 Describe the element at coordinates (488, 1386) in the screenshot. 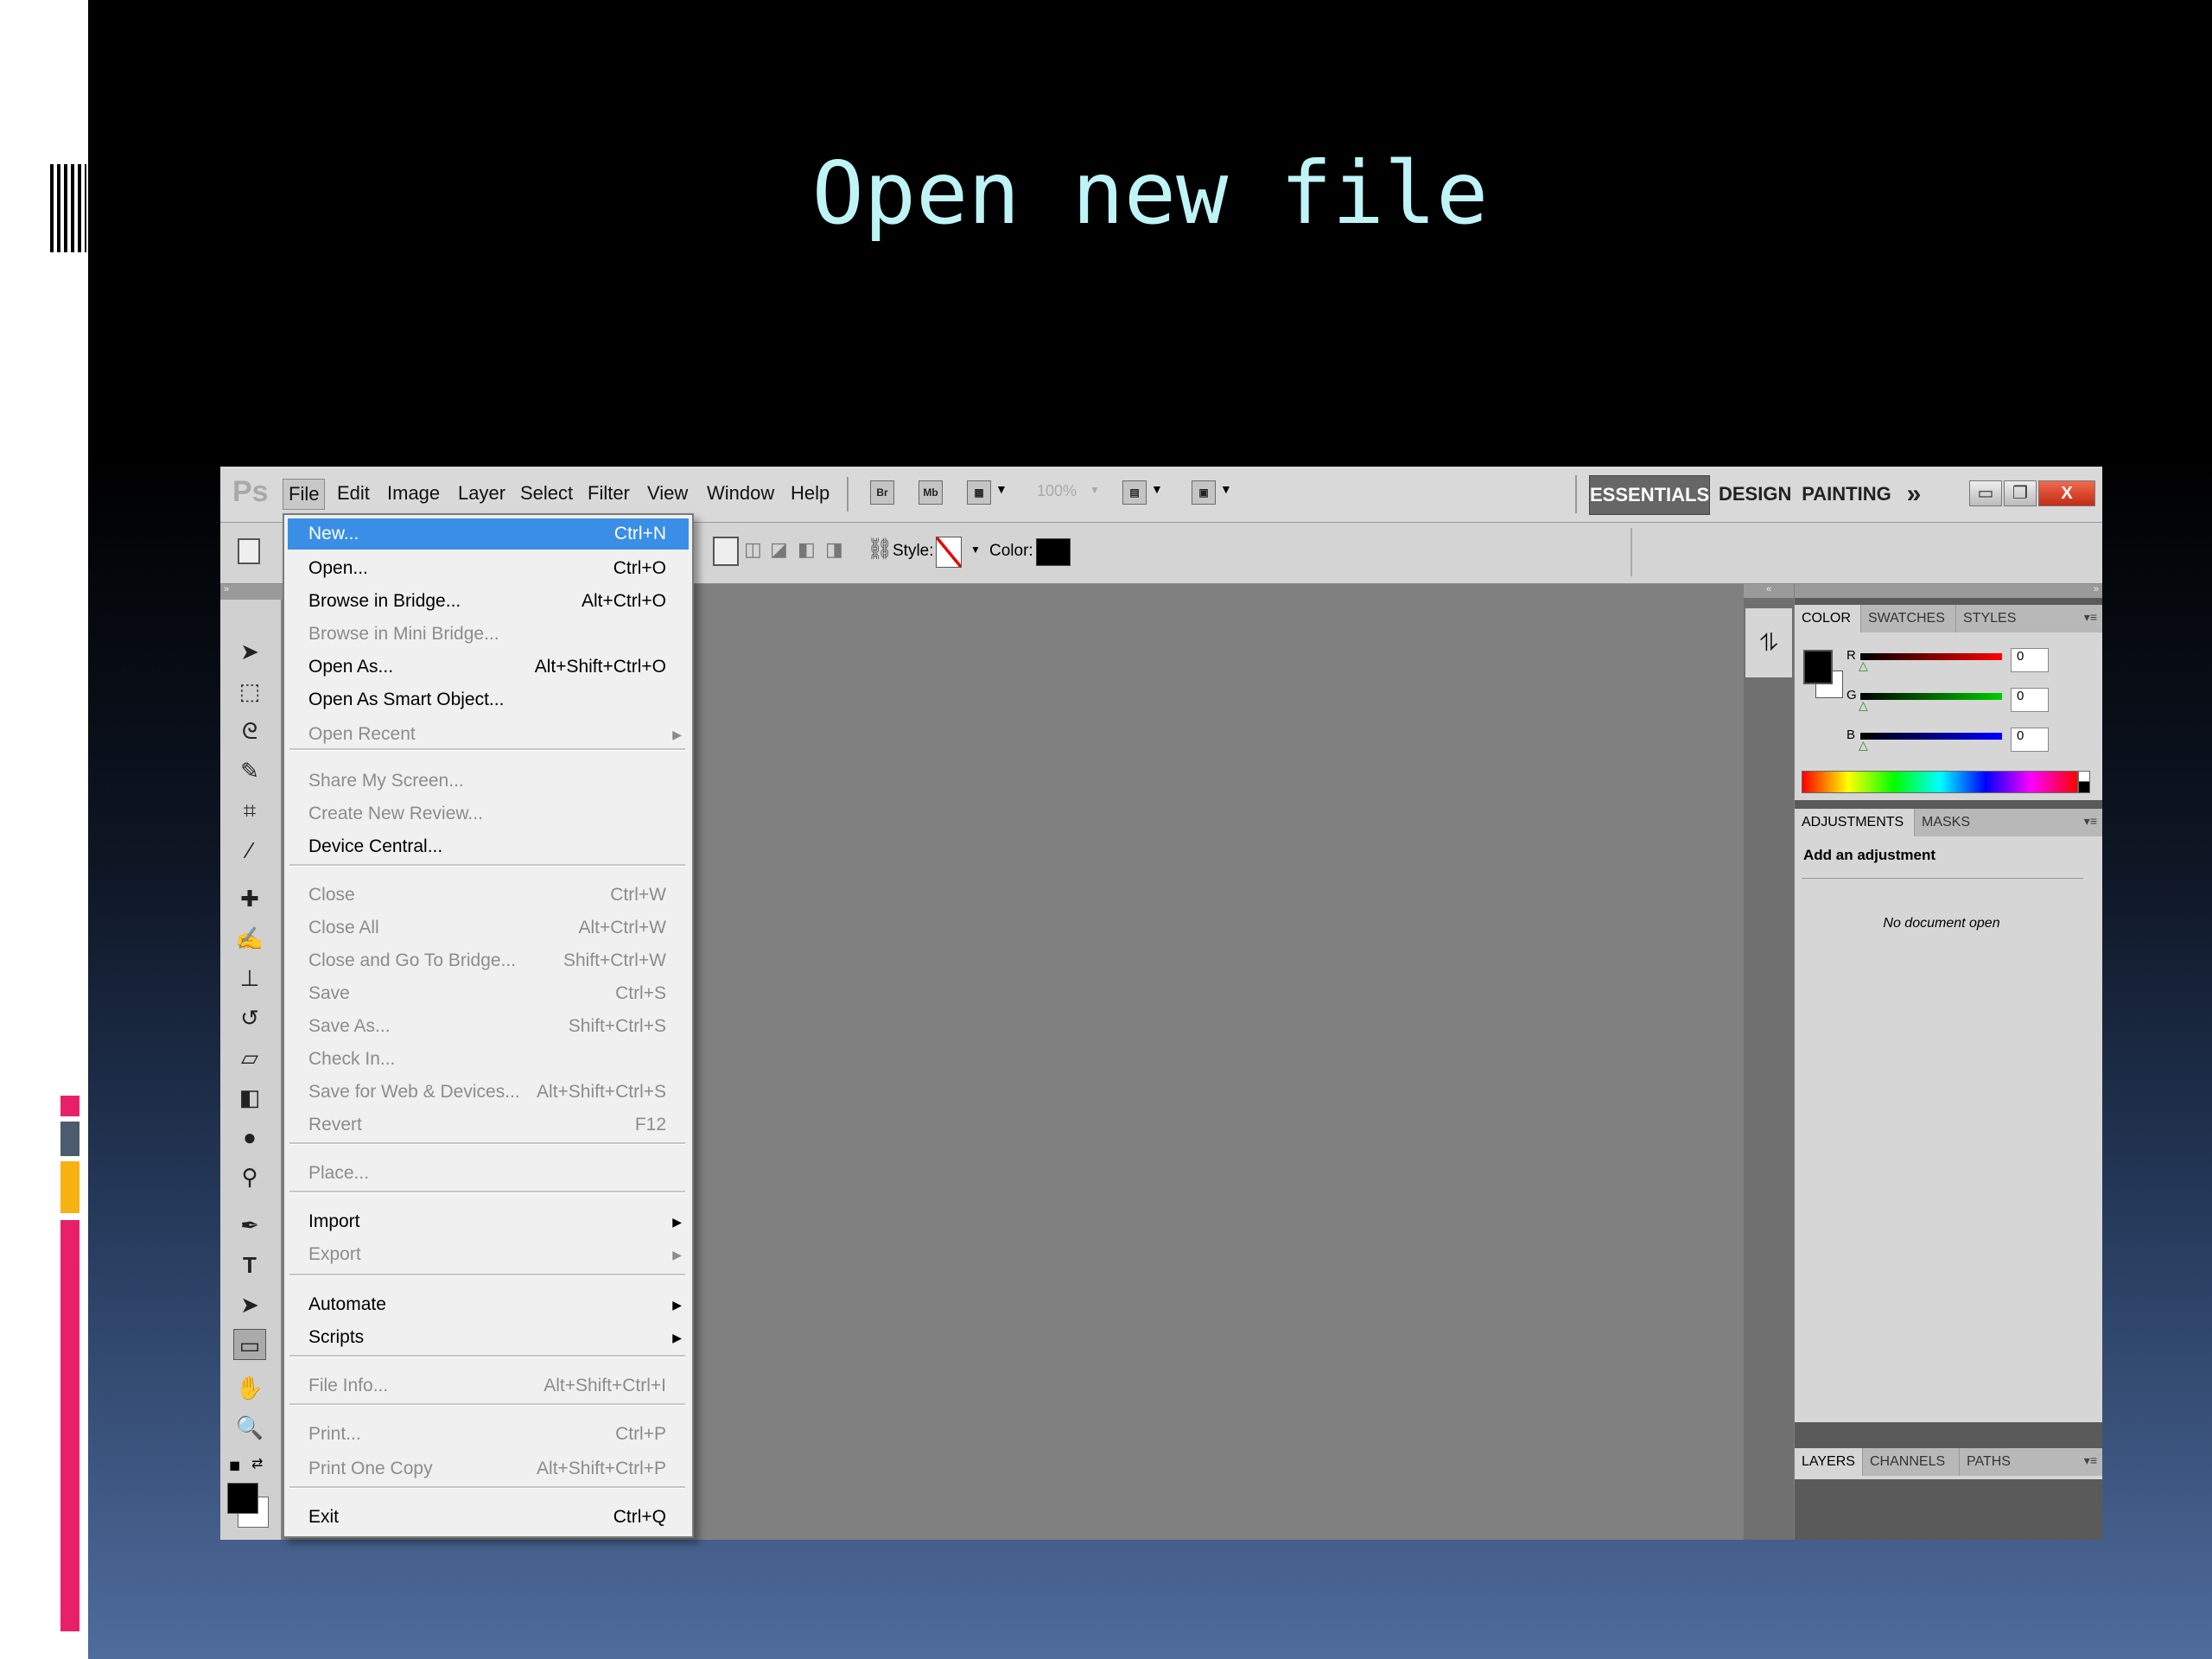

I see `file-menu-item: File Info... Alt+Shift+Ctrl+I` at that location.